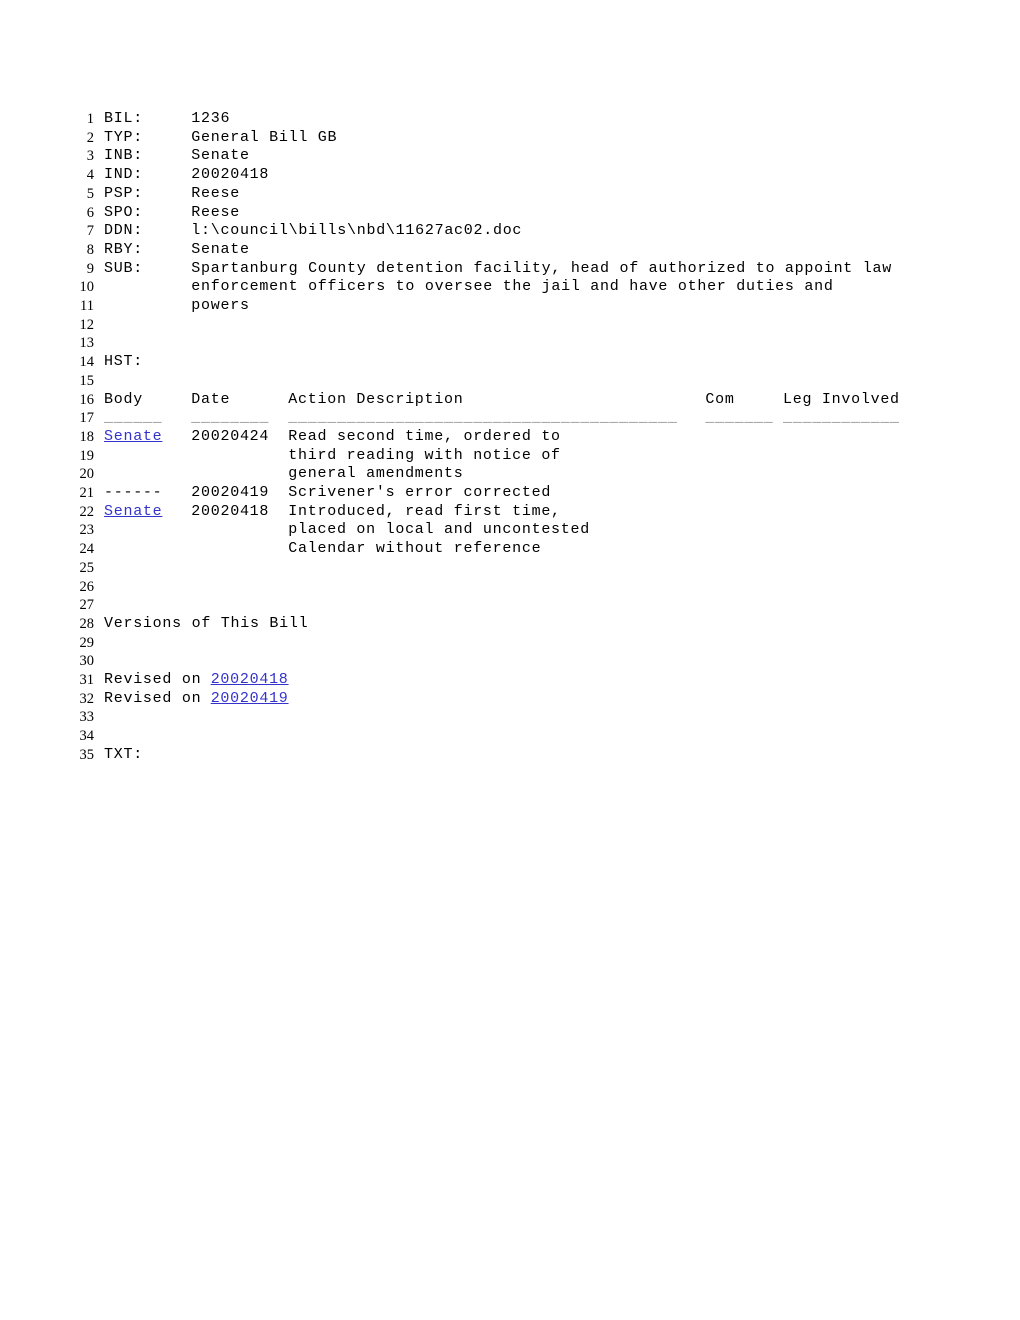 The width and height of the screenshot is (1020, 1320). What do you see at coordinates (510, 343) in the screenshot?
I see `text-line: 13` at bounding box center [510, 343].